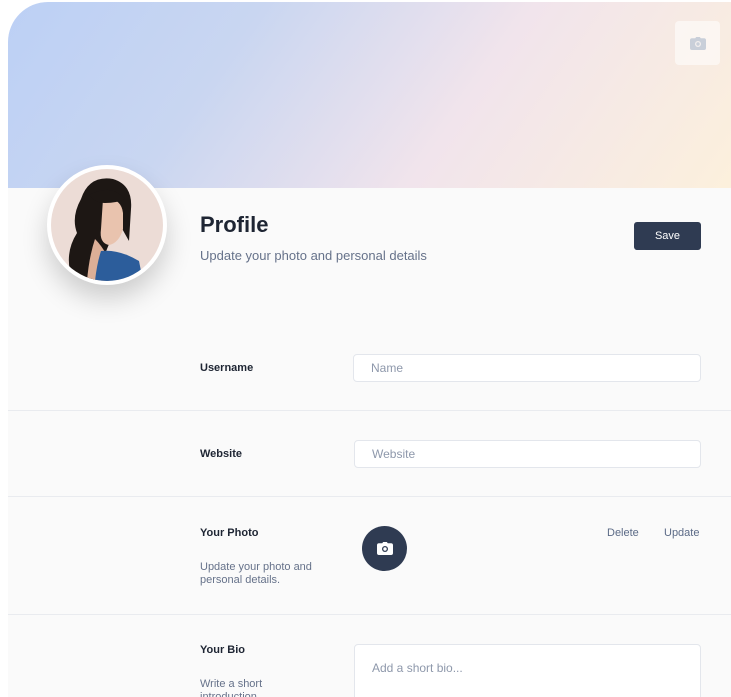 This screenshot has width=731, height=697. Describe the element at coordinates (227, 368) in the screenshot. I see `username-label: Username` at that location.